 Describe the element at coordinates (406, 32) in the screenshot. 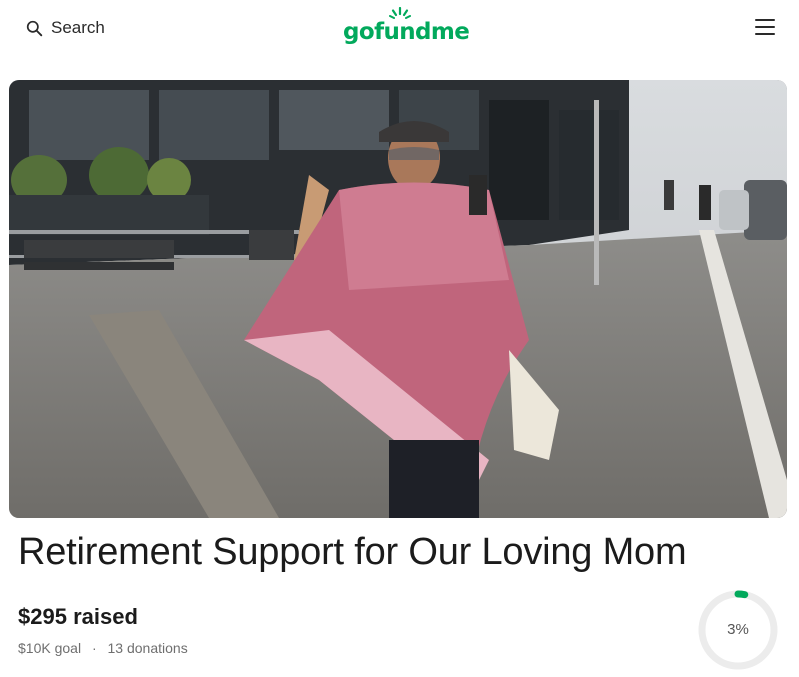

I see `logo-wordmark: gofundme` at that location.